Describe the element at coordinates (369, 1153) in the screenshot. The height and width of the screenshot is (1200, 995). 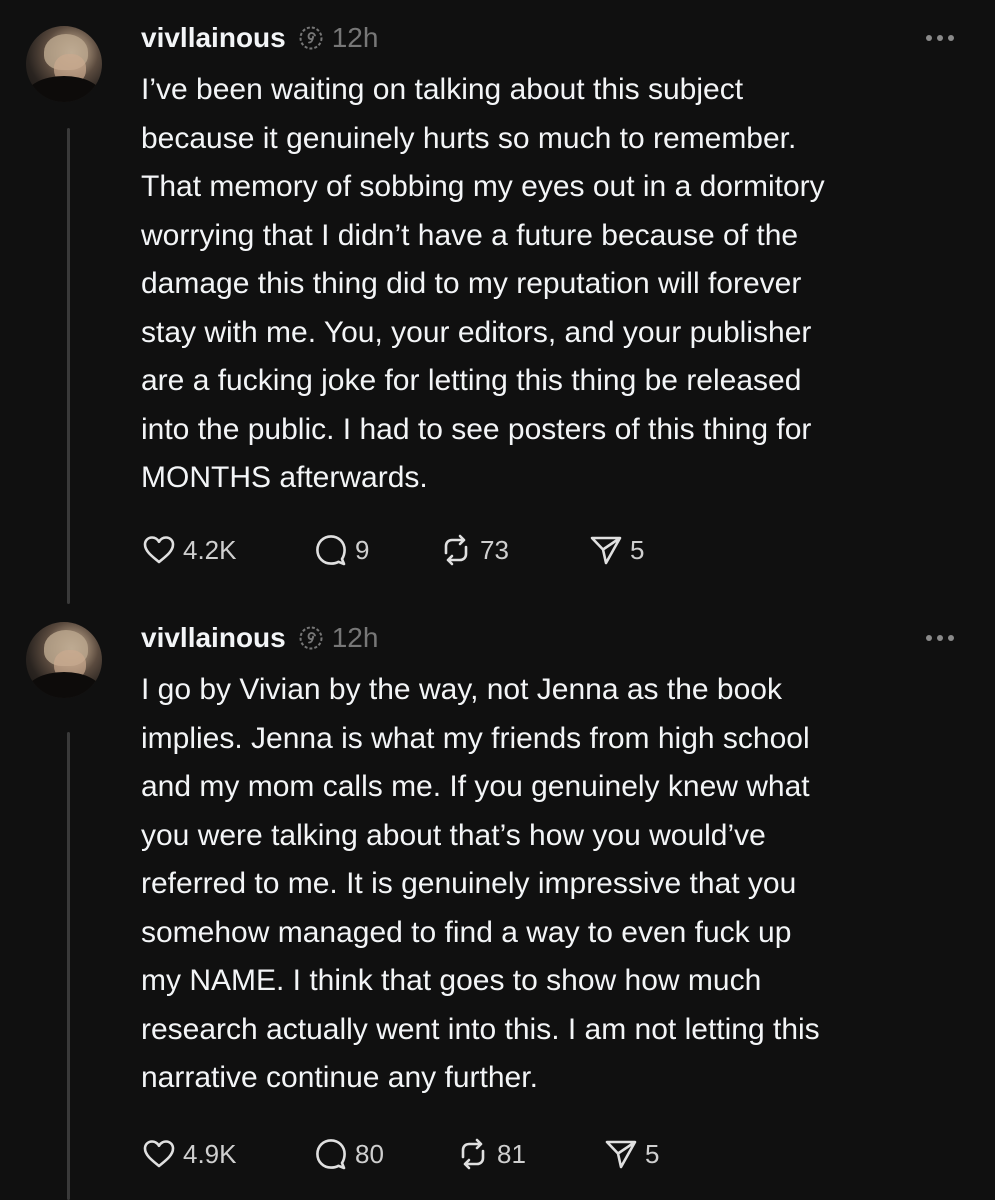
I see `reply-count: 80` at that location.